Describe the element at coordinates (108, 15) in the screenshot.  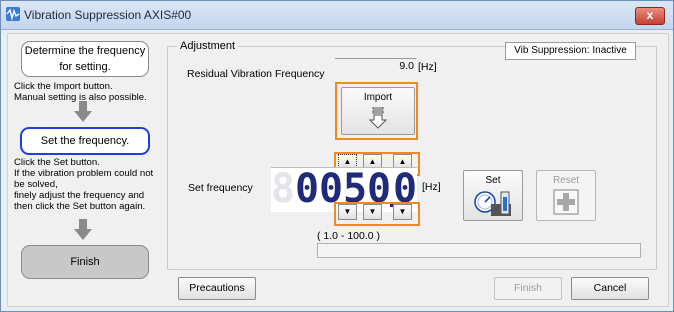
I see `window-title: Vibration Suppression AXIS#00` at that location.